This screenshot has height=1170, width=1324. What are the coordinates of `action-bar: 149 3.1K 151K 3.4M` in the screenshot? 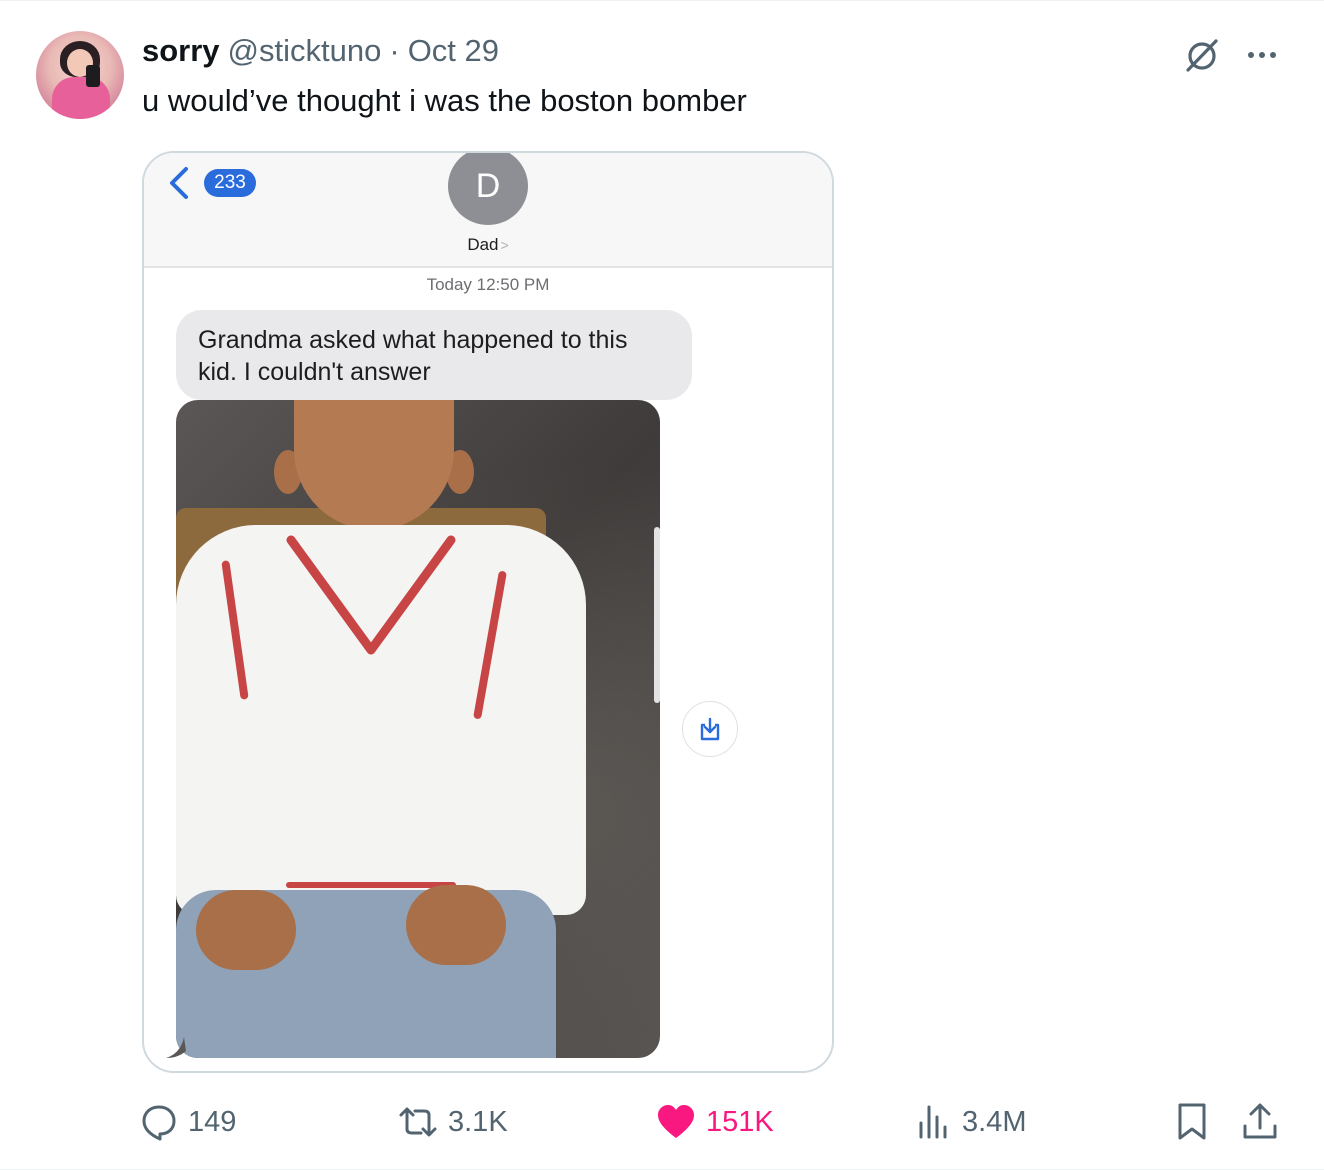 It's located at (662, 1122).